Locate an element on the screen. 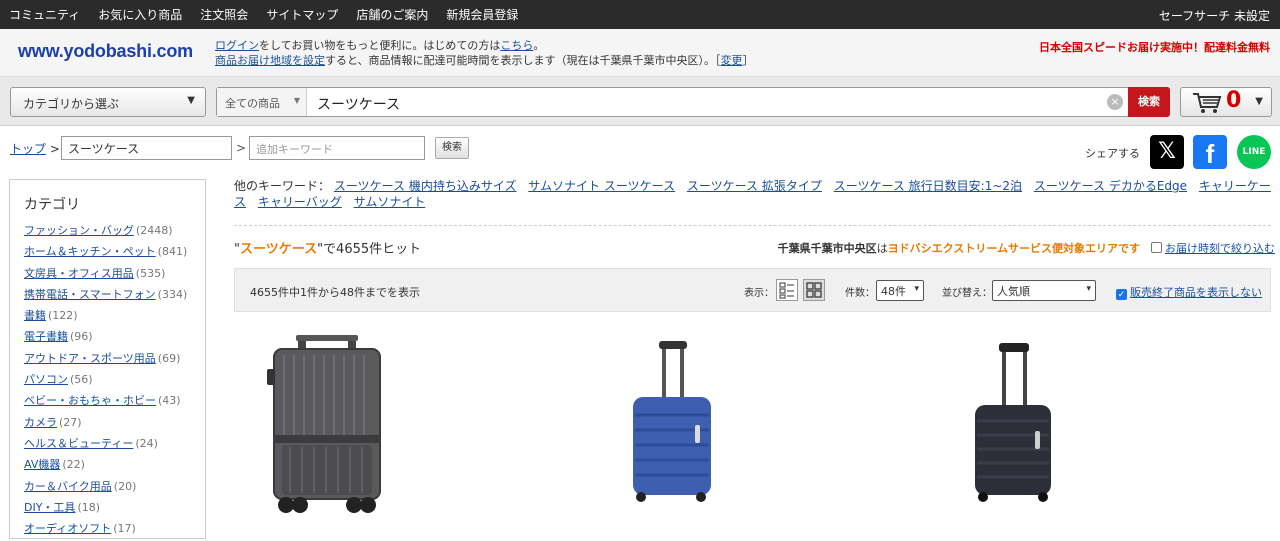 Image resolution: width=1280 pixels, height=541 pixels. nav-order-history: 注文照会 is located at coordinates (224, 14).